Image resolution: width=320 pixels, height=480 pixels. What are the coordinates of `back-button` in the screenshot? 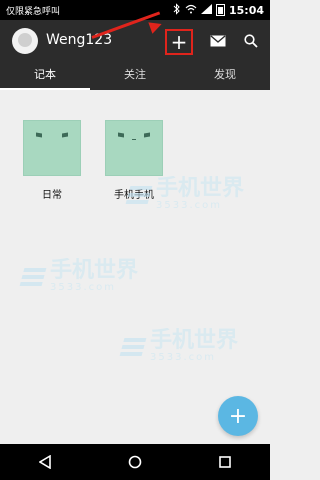 It's located at (45, 462).